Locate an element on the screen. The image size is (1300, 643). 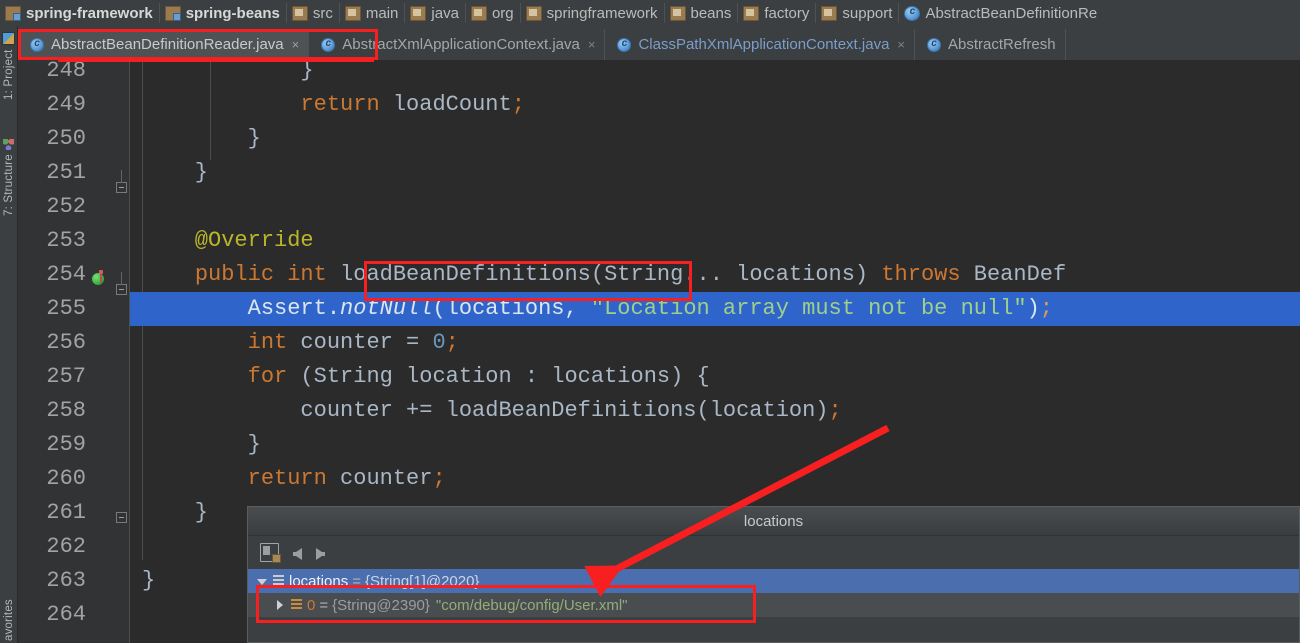
code-token: (String... locations) is located at coordinates (736, 274).